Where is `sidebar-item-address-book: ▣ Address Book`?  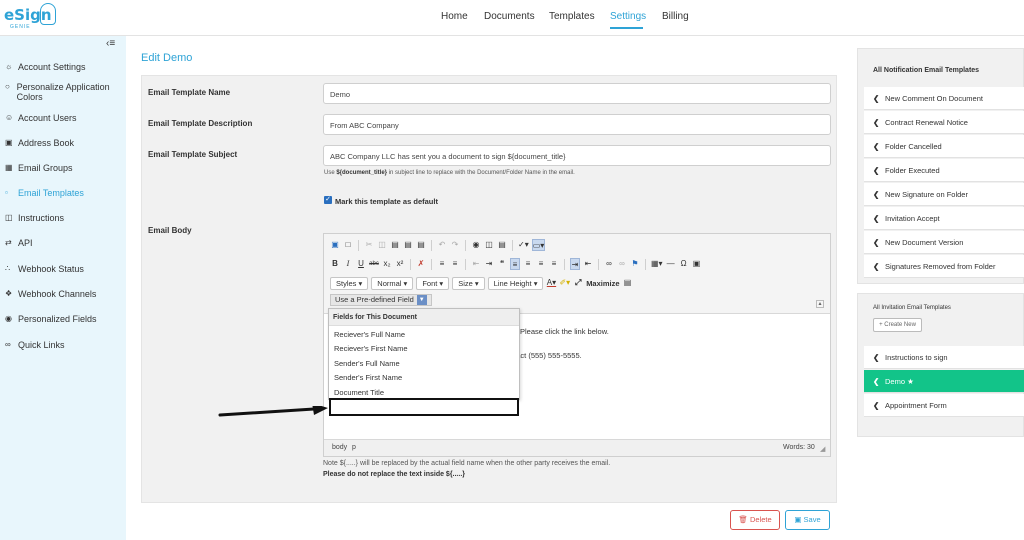 sidebar-item-address-book: ▣ Address Book is located at coordinates (64, 143).